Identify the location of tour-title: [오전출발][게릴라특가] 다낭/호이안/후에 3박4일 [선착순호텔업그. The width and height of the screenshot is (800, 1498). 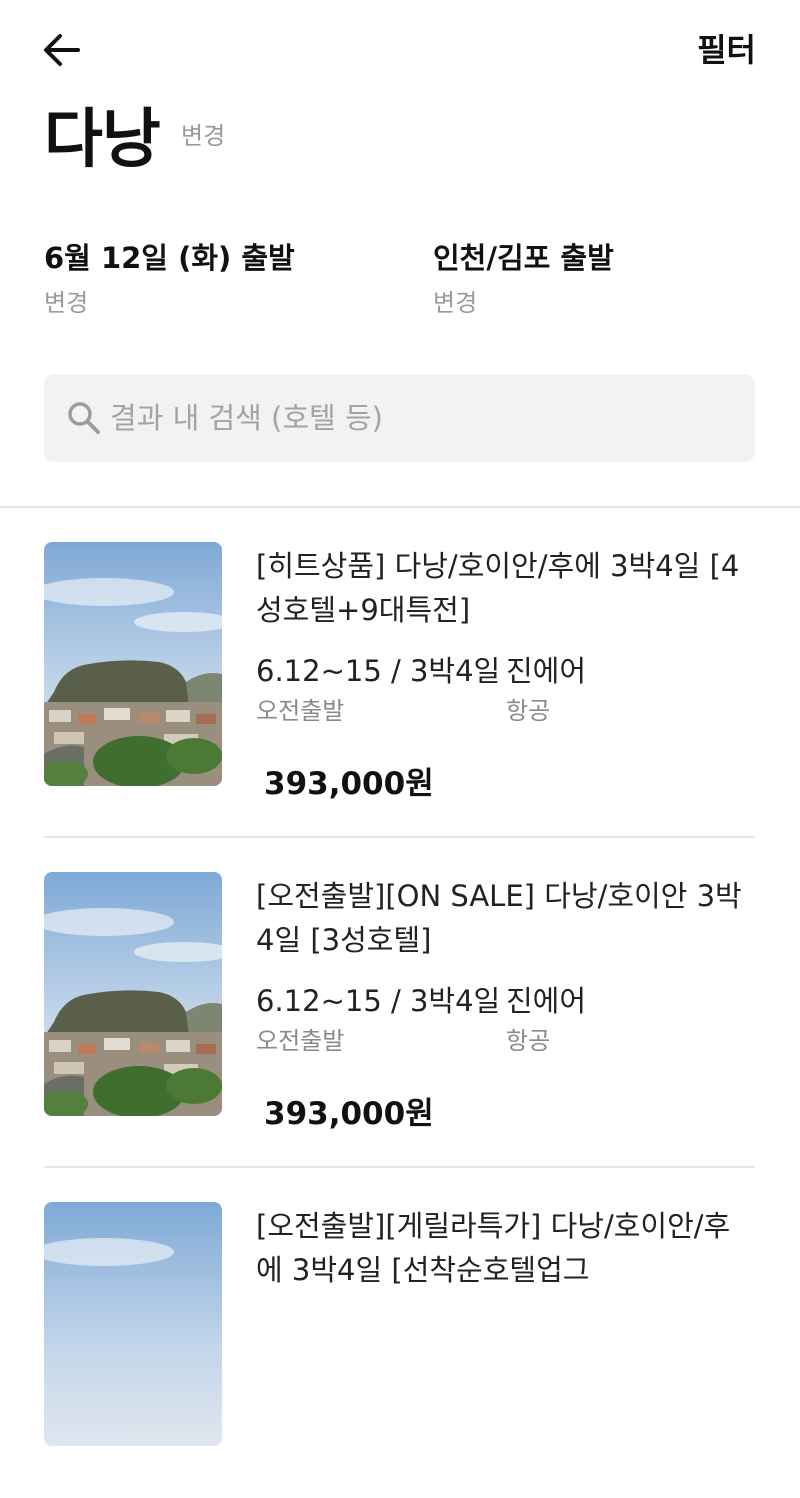
(493, 1248).